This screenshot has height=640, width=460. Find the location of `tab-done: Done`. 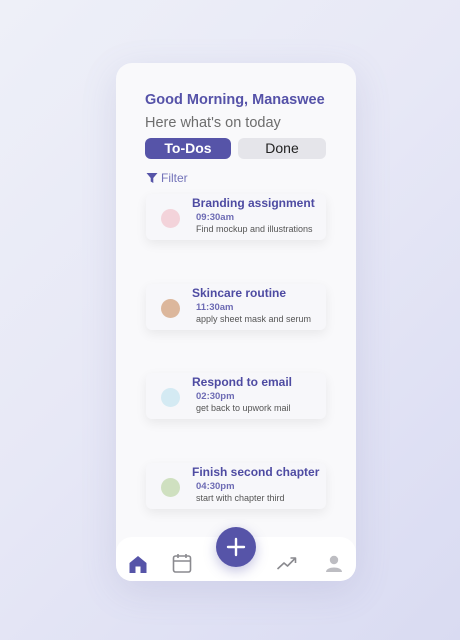

tab-done: Done is located at coordinates (282, 148).